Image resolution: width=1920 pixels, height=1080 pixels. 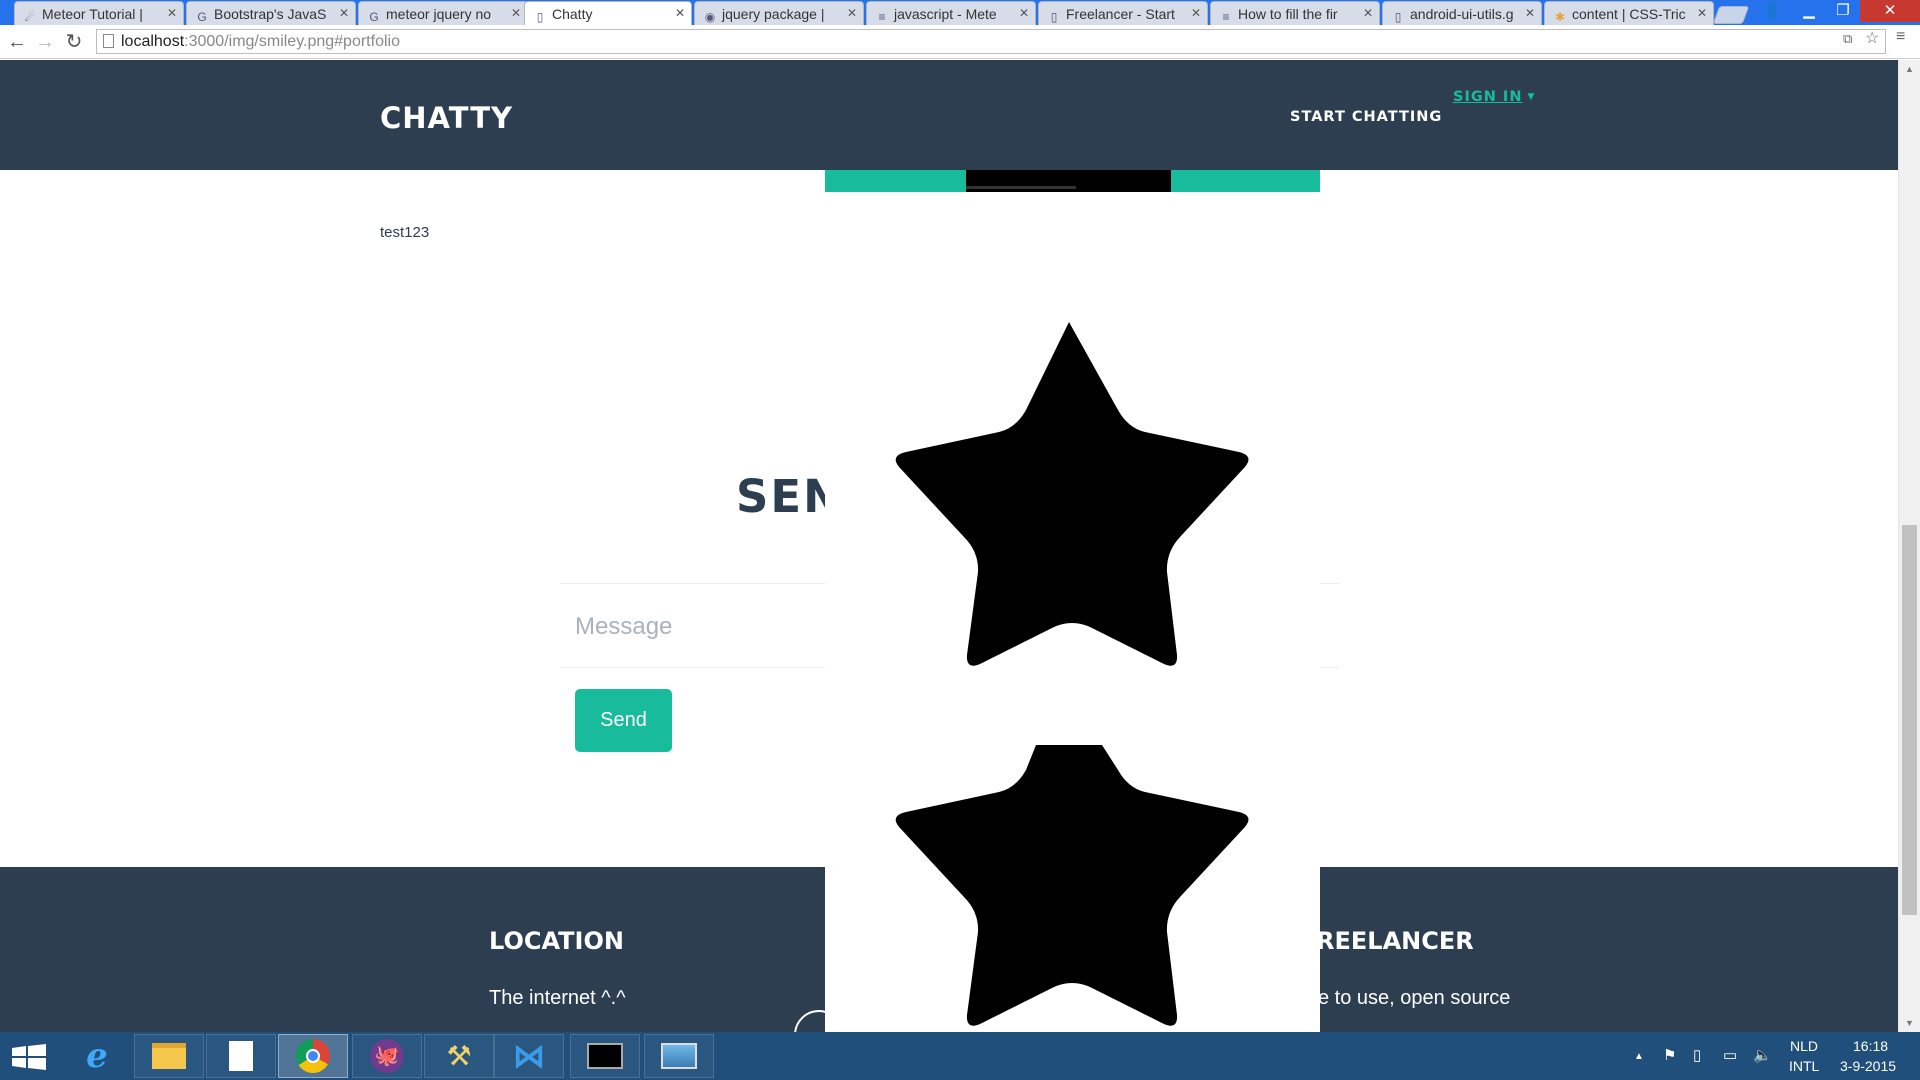 I want to click on footer-location-heading: LOCATION, so click(x=556, y=941).